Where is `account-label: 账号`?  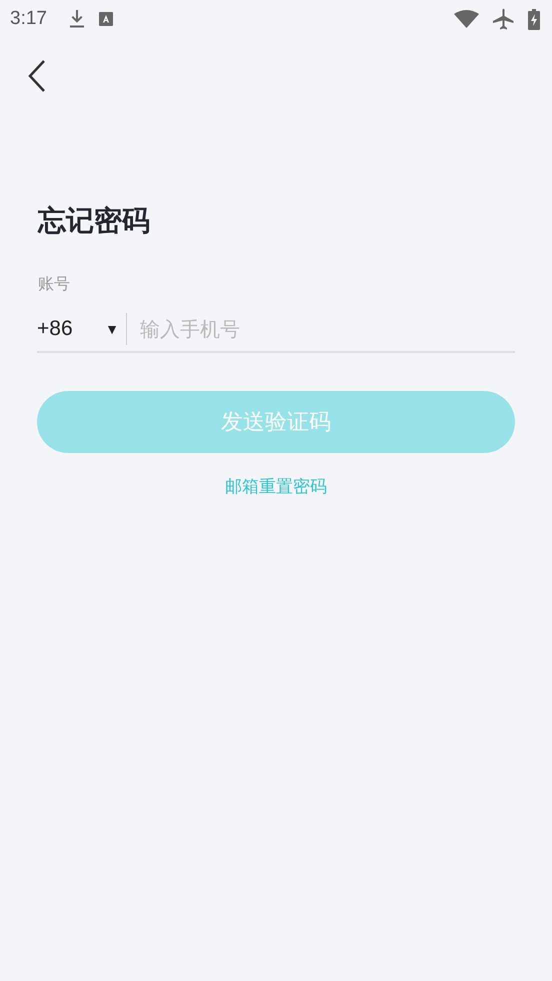 account-label: 账号 is located at coordinates (54, 284).